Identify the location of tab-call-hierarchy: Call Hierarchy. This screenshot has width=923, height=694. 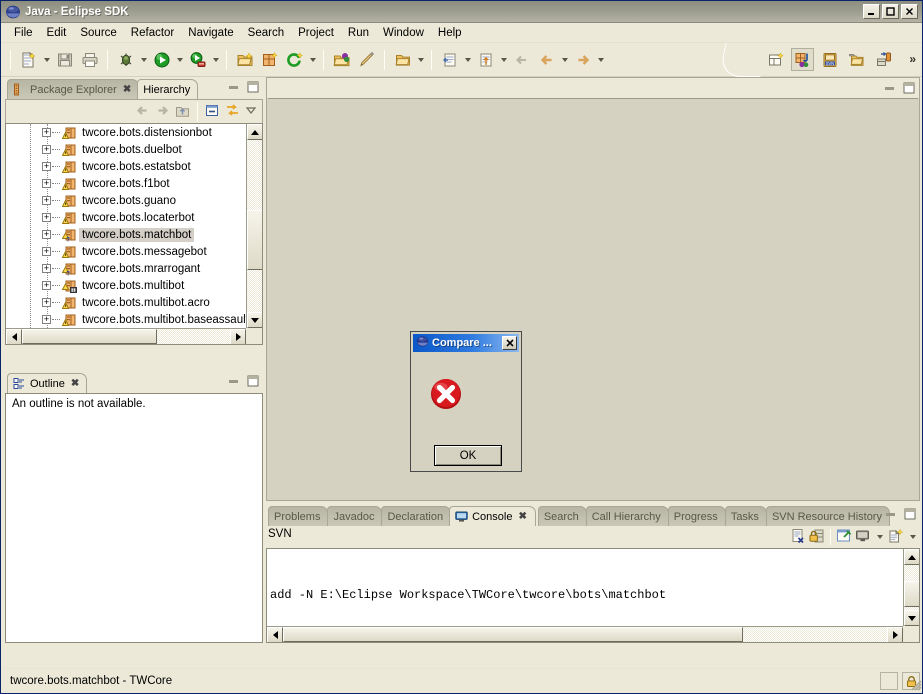
(627, 516).